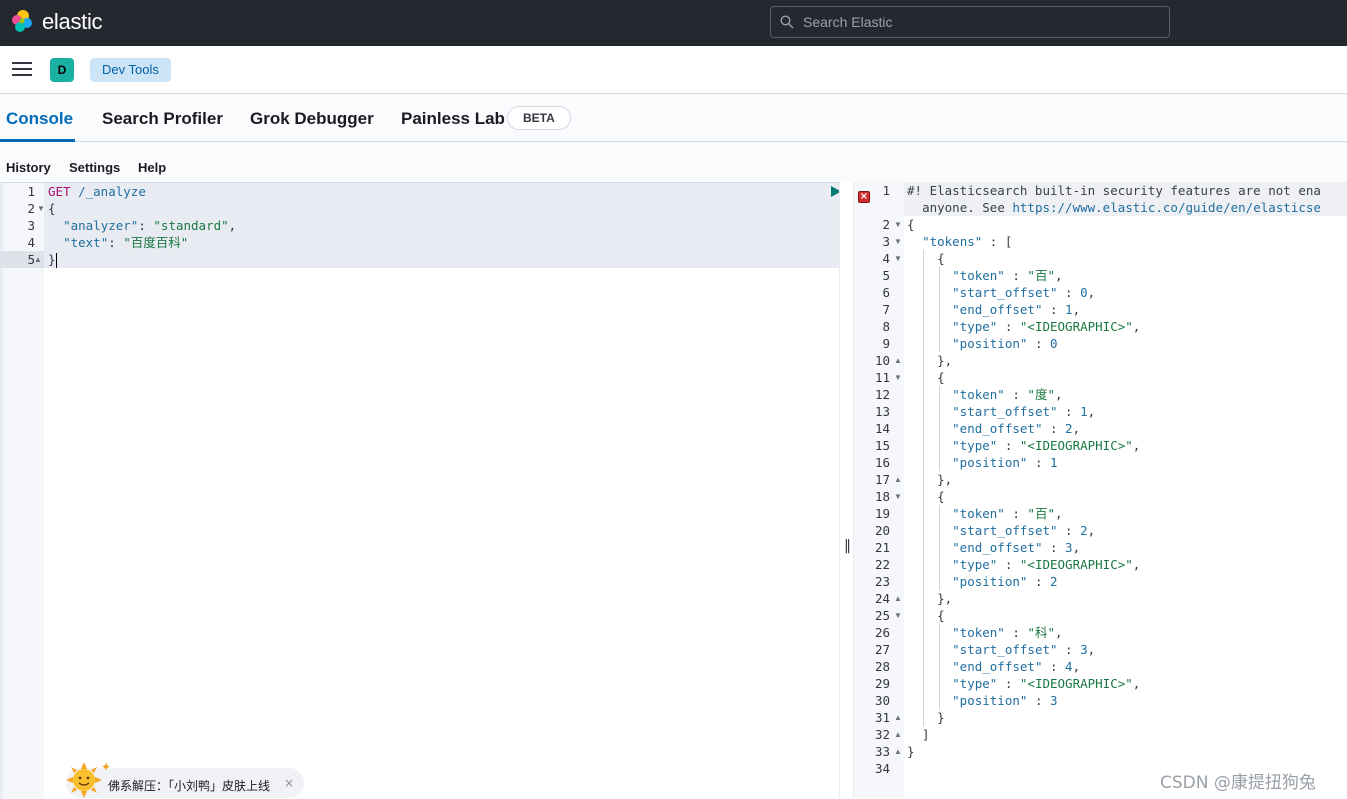 The image size is (1347, 799). Describe the element at coordinates (886, 326) in the screenshot. I see `line-number: 8` at that location.